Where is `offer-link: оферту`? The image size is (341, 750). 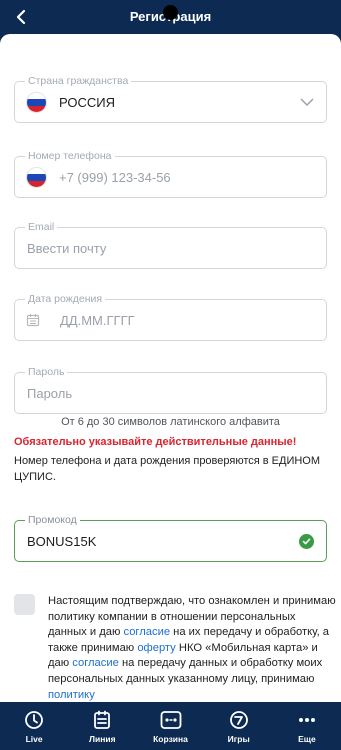 offer-link: оферту is located at coordinates (156, 648).